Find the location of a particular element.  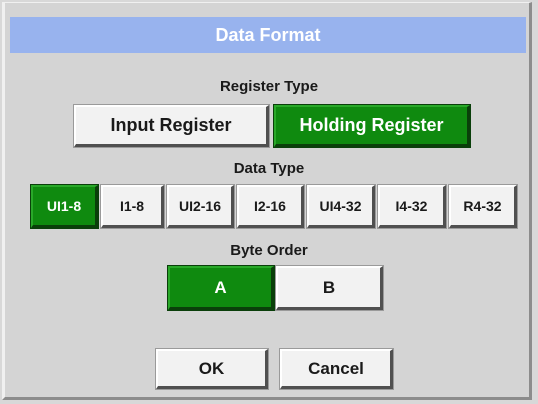

byte-order-a-button: A is located at coordinates (221, 288).